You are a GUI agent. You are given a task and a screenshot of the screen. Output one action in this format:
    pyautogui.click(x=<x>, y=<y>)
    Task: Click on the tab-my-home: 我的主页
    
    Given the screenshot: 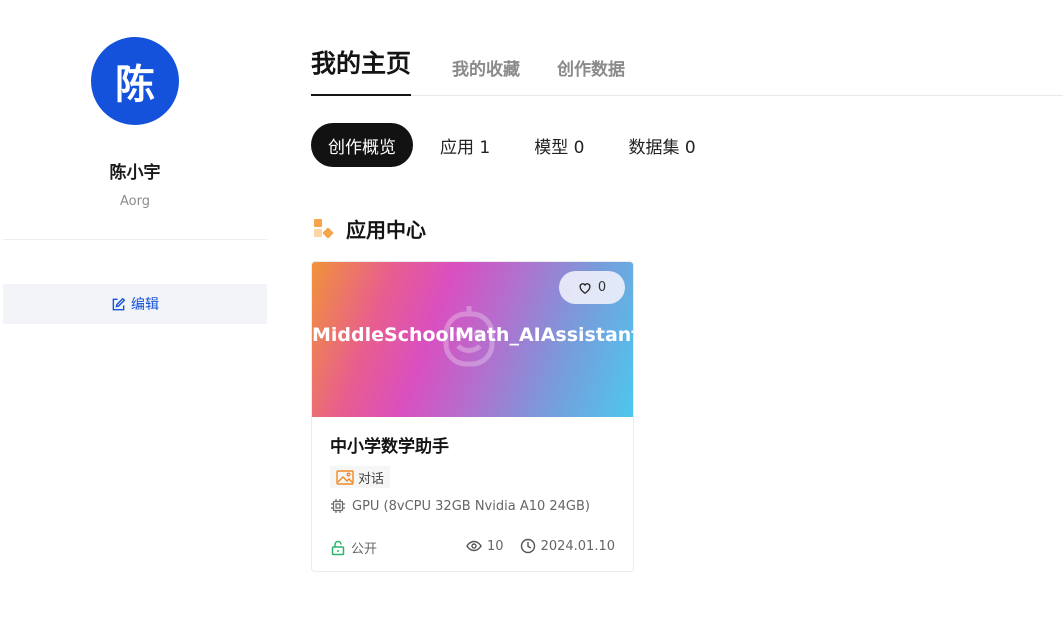 What is the action you would take?
    pyautogui.click(x=361, y=70)
    